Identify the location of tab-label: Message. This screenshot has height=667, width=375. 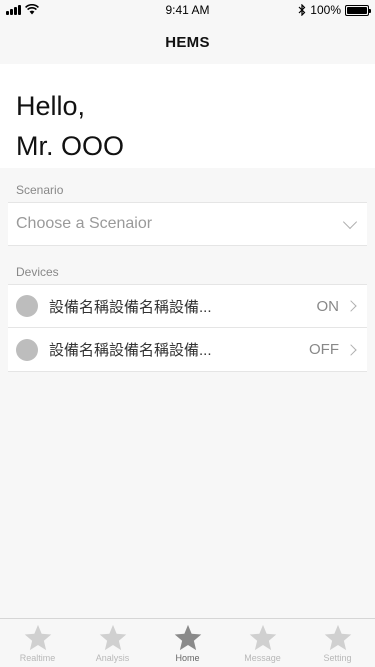
(262, 658).